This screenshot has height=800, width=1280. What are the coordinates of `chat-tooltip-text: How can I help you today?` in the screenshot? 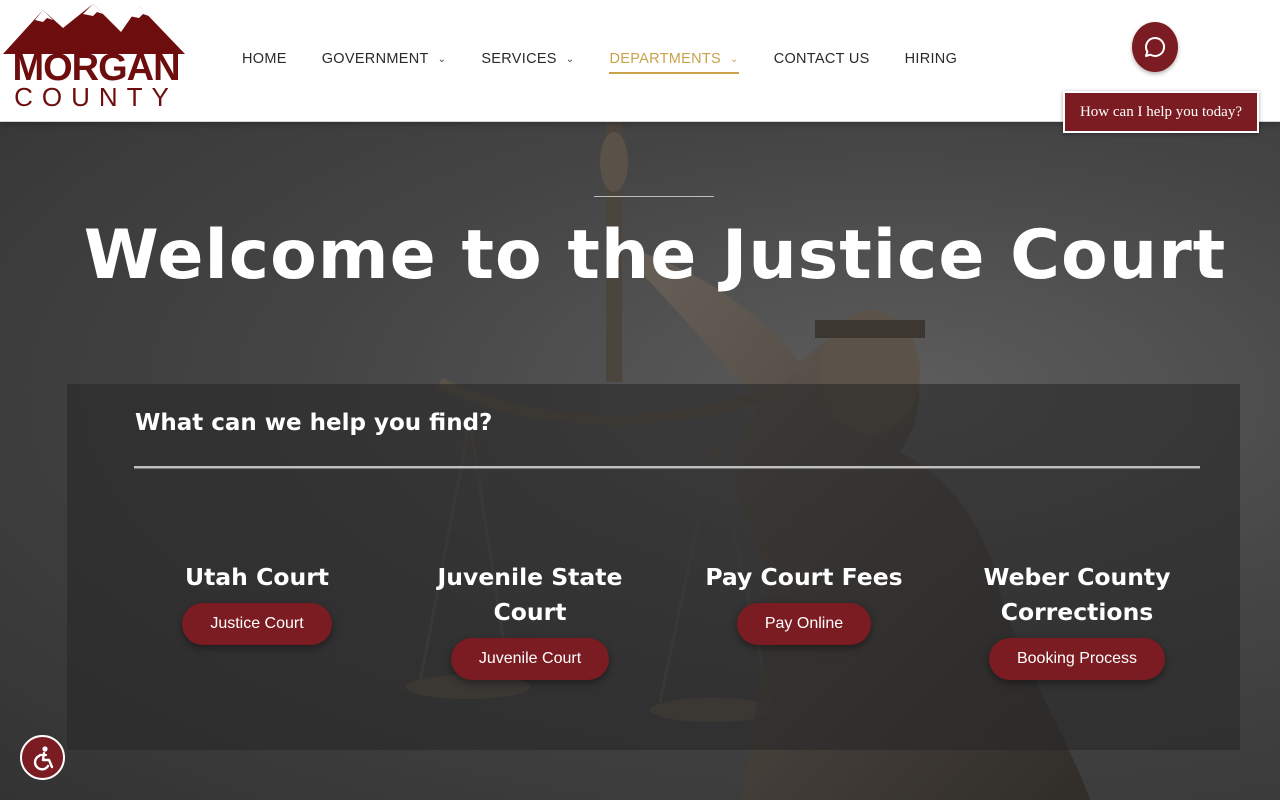 It's located at (1161, 111).